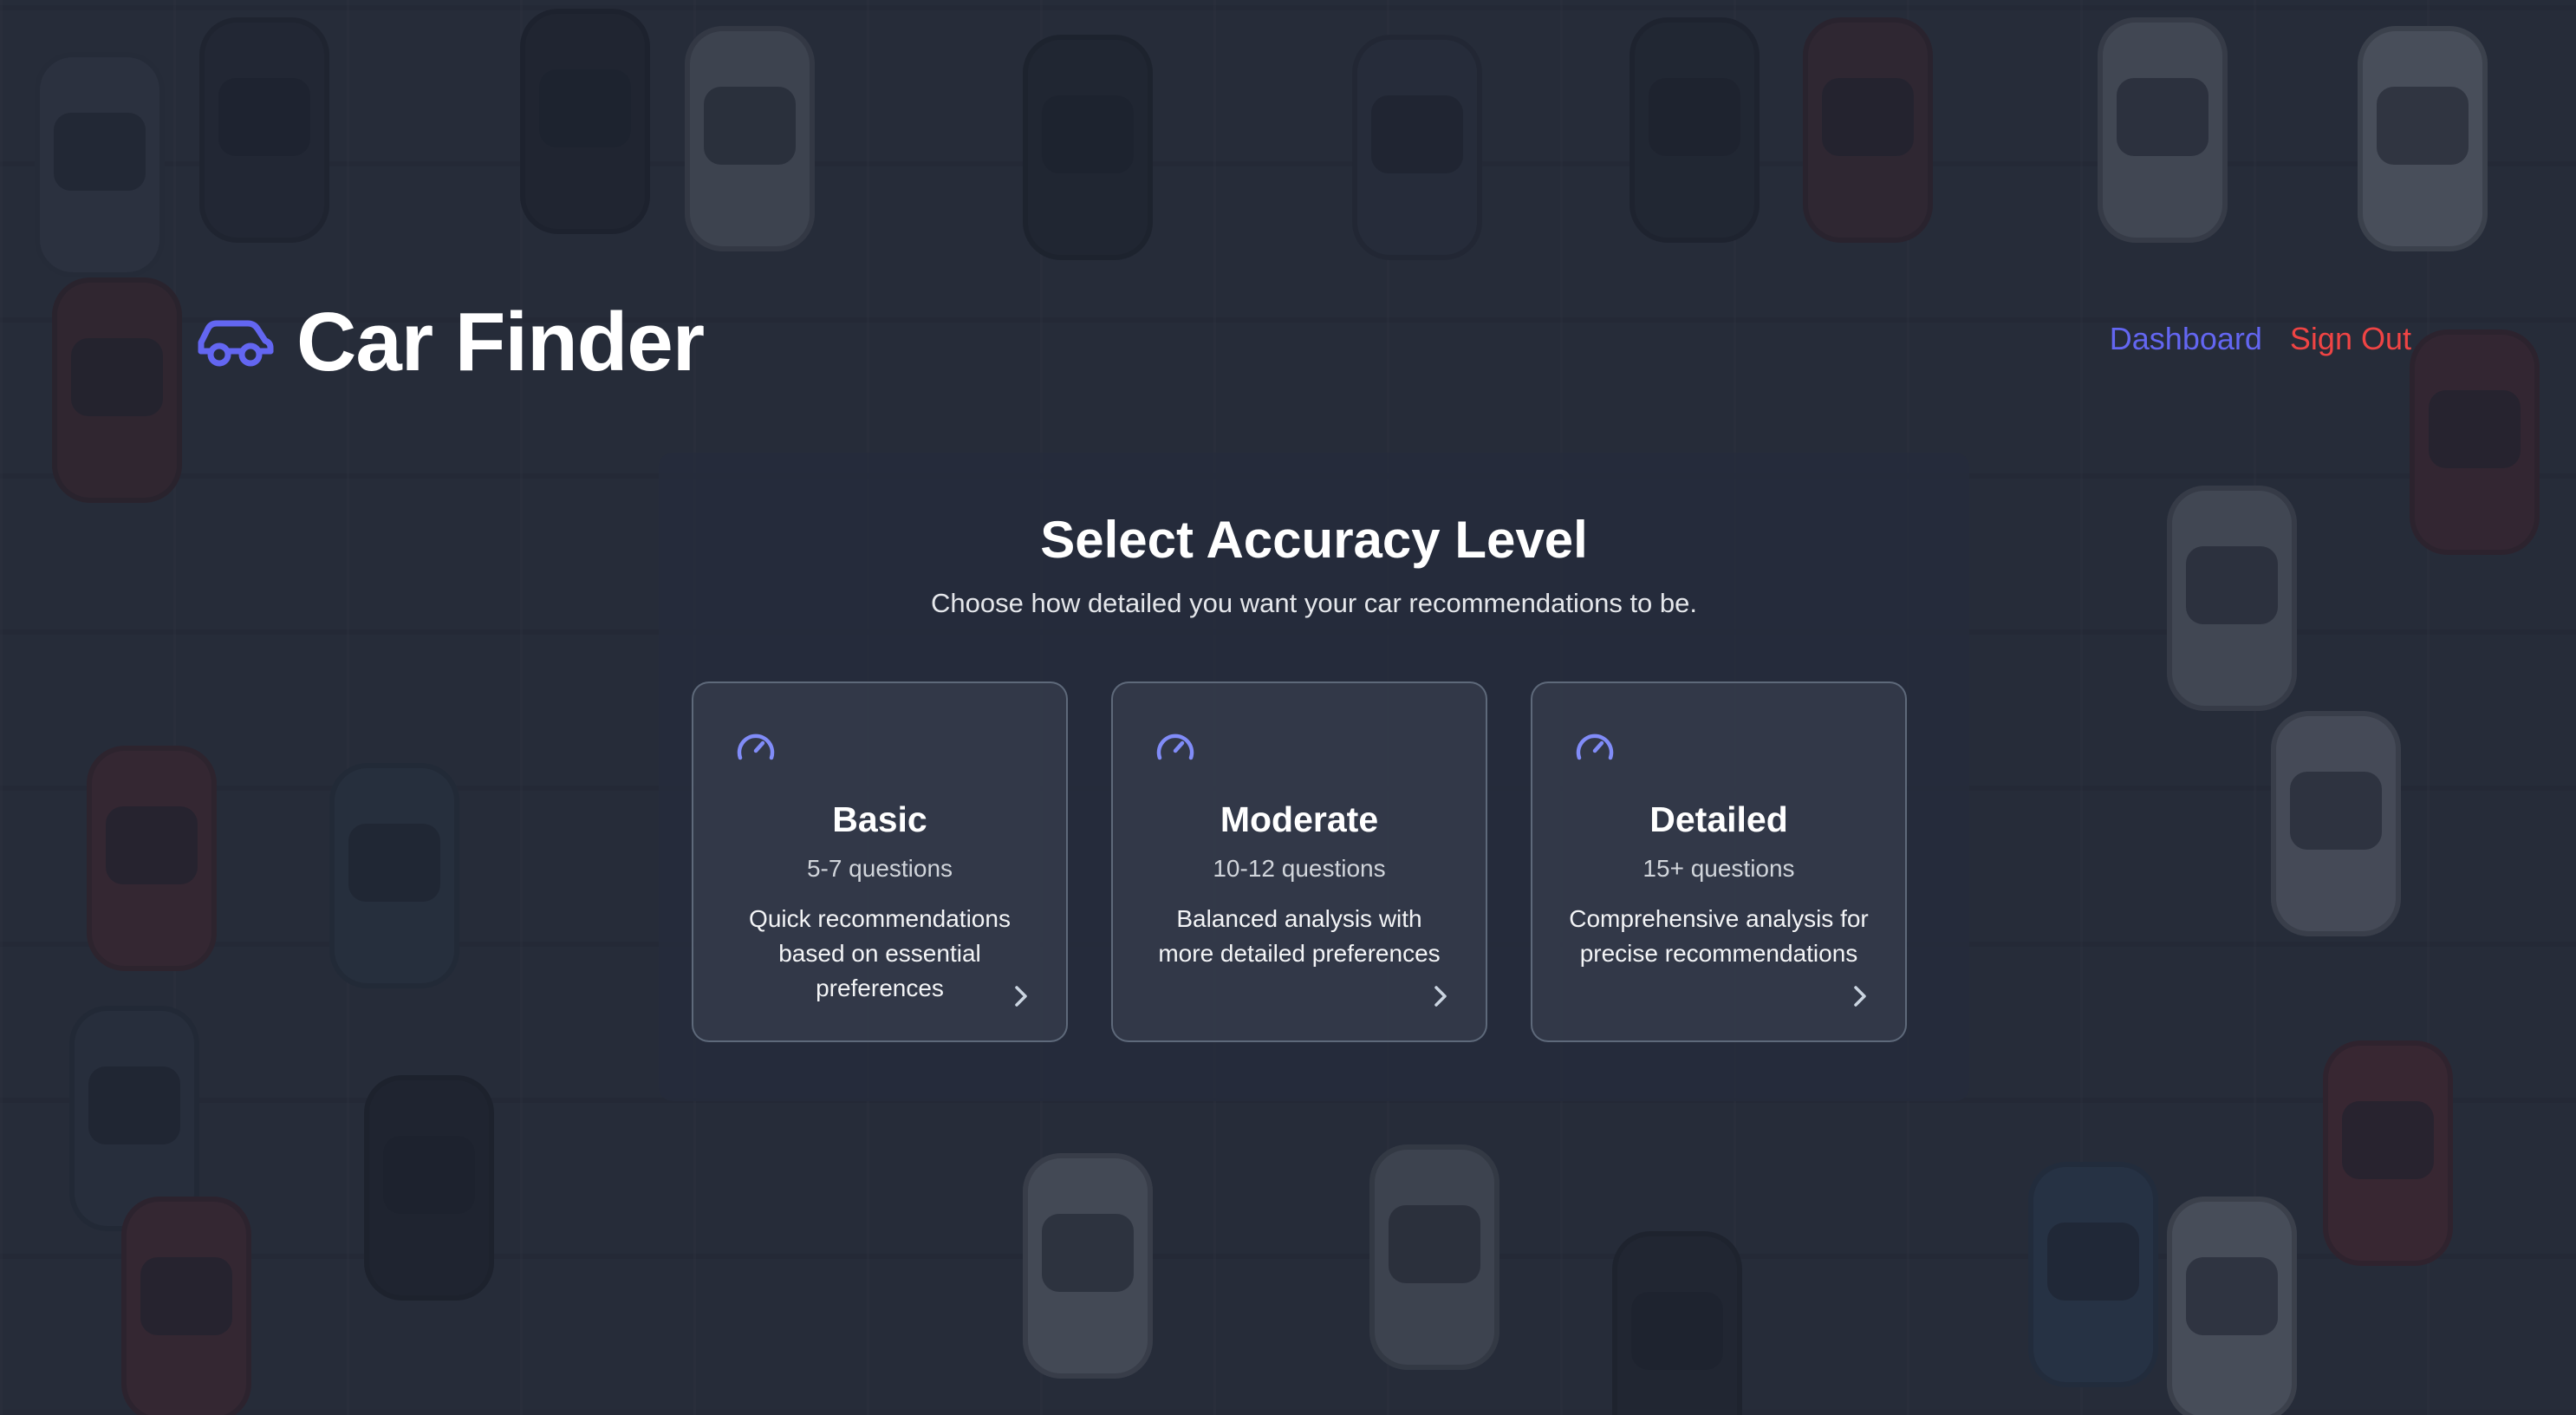  Describe the element at coordinates (879, 819) in the screenshot. I see `card-title: Basic` at that location.